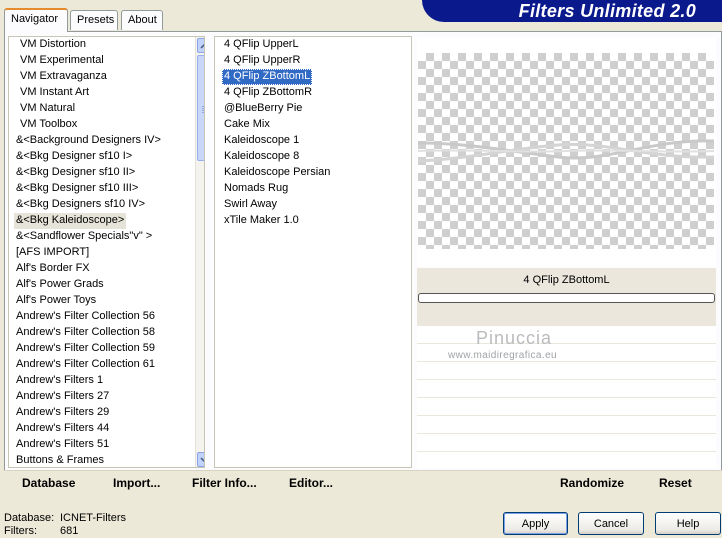  I want to click on category-item: Andrew's Filter Collection 58, so click(85, 333).